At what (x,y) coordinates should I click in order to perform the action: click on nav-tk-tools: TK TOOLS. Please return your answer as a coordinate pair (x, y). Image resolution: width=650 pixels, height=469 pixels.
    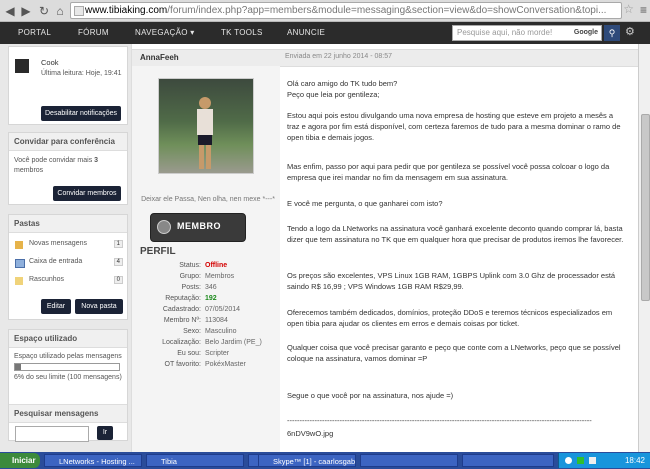
    Looking at the image, I should click on (242, 33).